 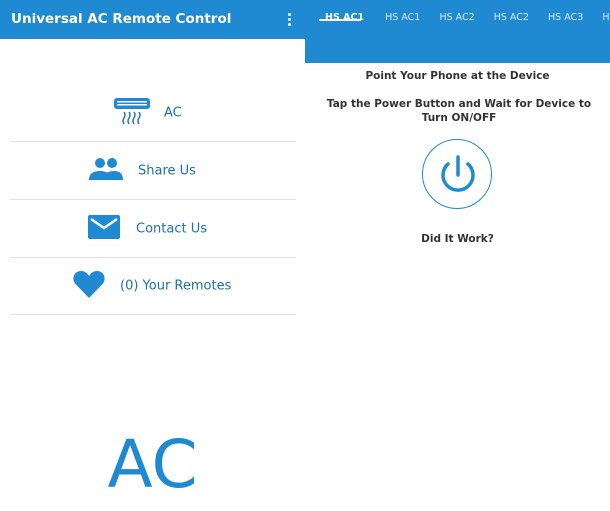 I want to click on more-options-icon, so click(x=289, y=20).